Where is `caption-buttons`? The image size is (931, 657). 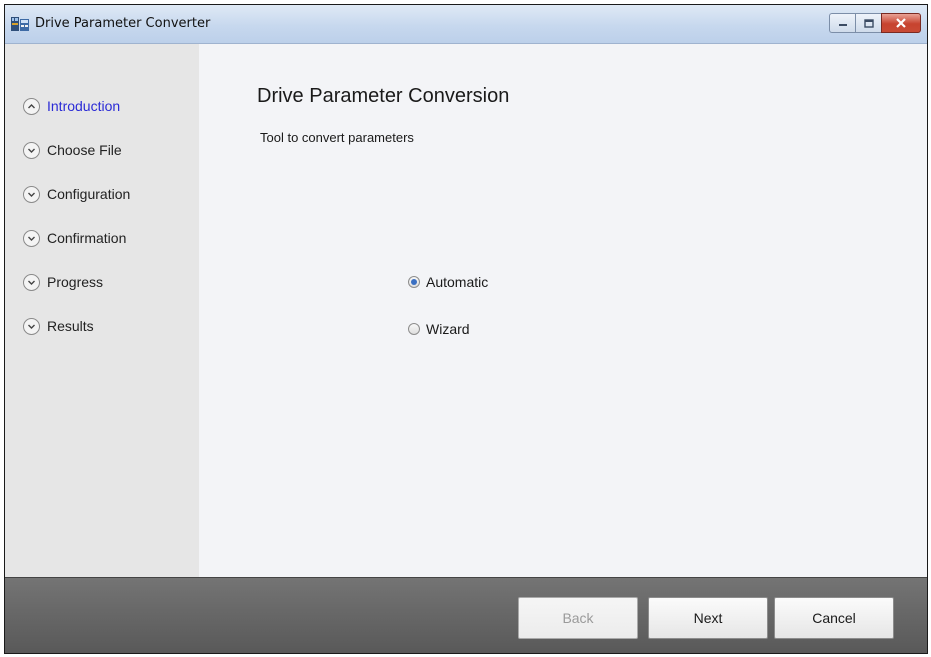 caption-buttons is located at coordinates (875, 24).